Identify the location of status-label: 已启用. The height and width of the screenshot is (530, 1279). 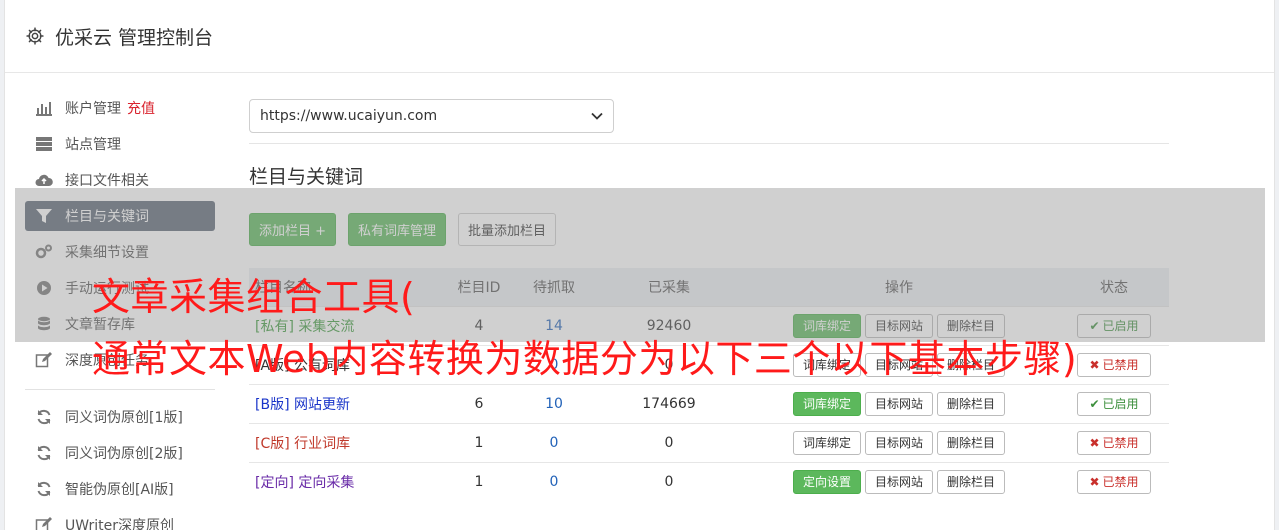
(1120, 404).